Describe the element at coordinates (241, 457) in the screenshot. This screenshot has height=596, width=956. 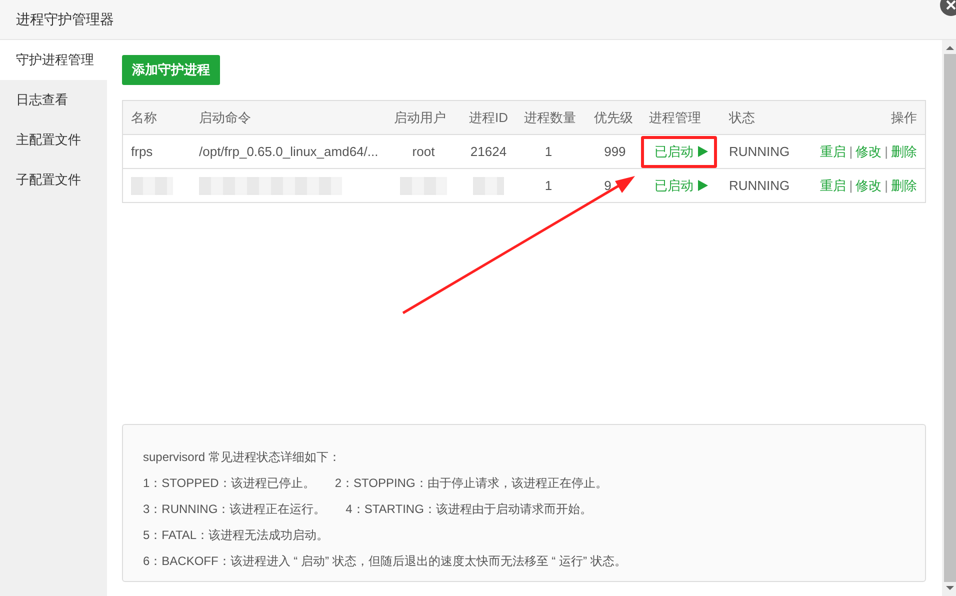
I see `info-text: supervisord 常见进程状态详细如下：` at that location.